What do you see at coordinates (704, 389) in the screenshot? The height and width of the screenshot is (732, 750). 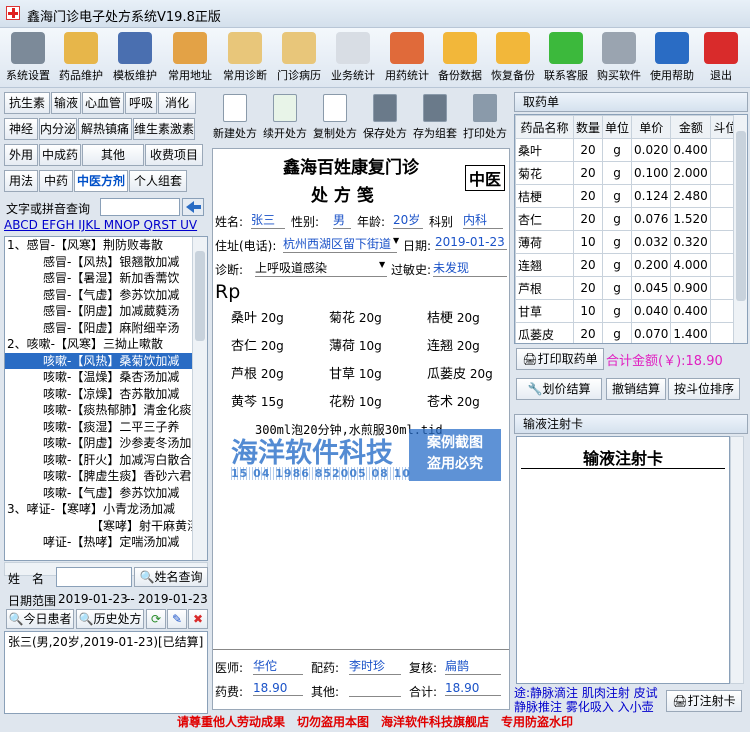 I see `sort-by-slot-button: 按斗位排序` at bounding box center [704, 389].